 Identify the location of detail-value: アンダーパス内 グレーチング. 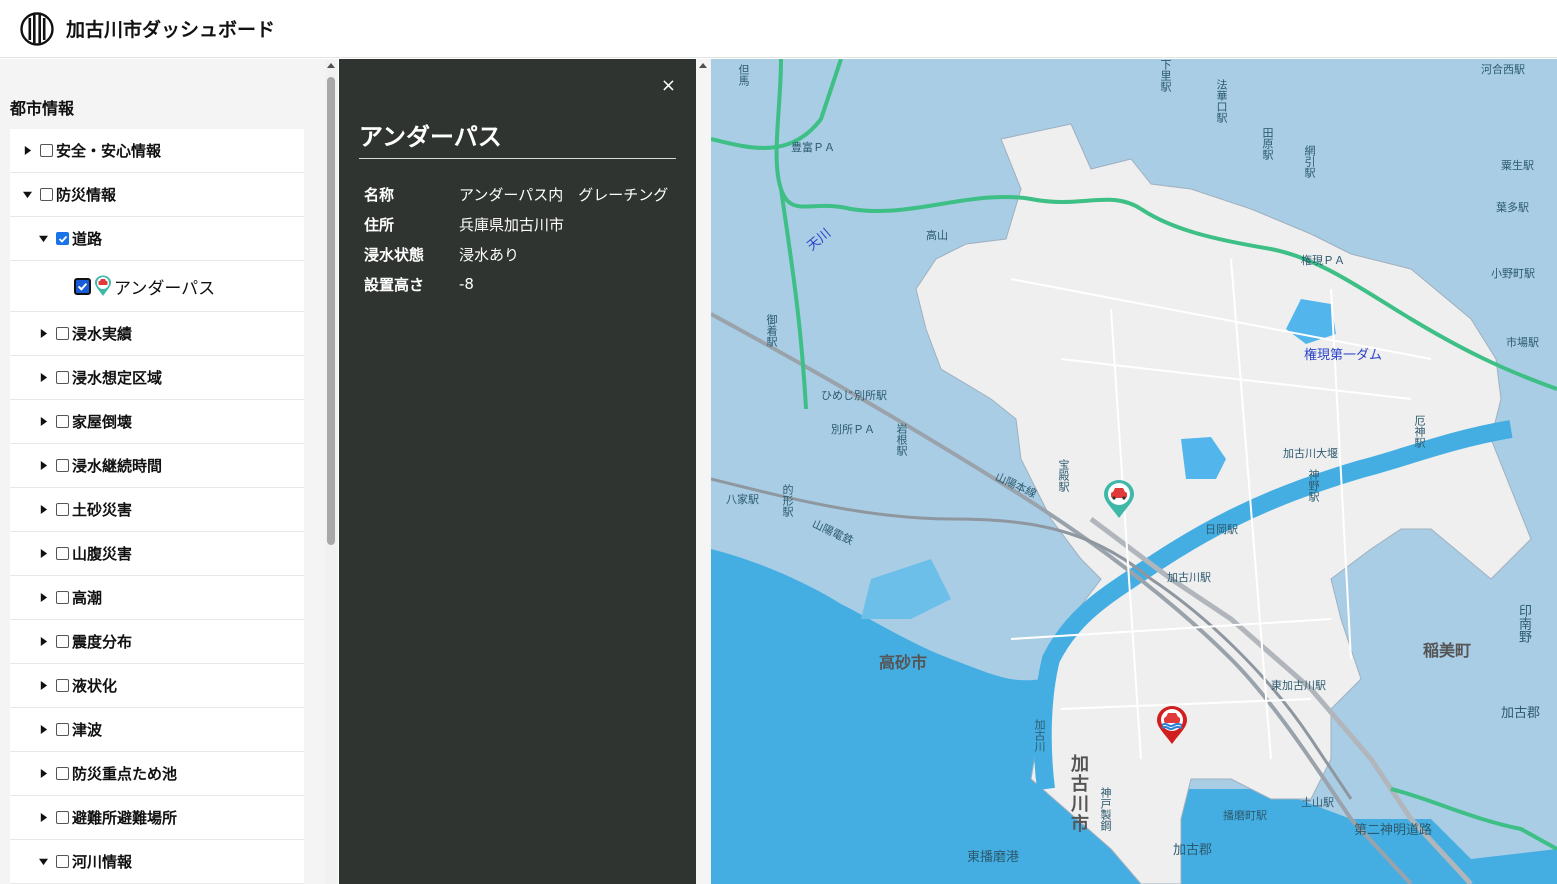
(564, 194).